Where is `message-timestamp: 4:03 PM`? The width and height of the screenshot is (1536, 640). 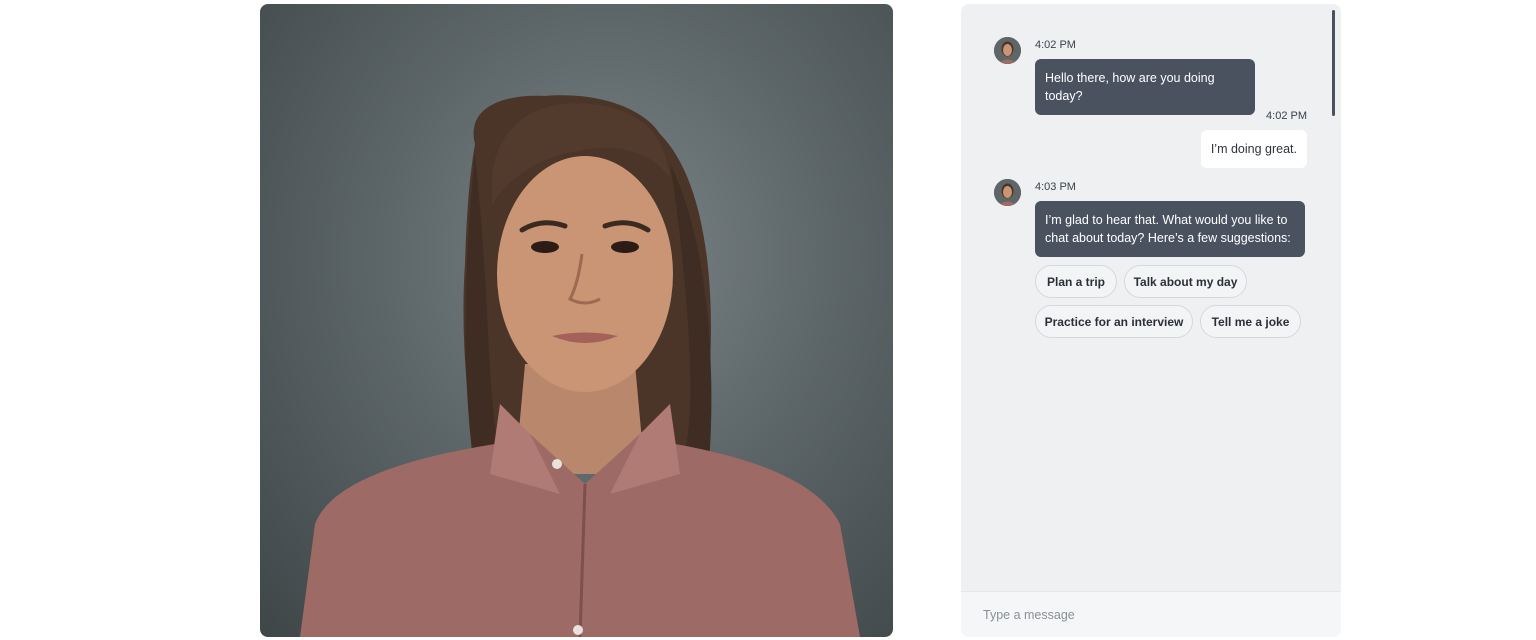
message-timestamp: 4:03 PM is located at coordinates (1055, 187).